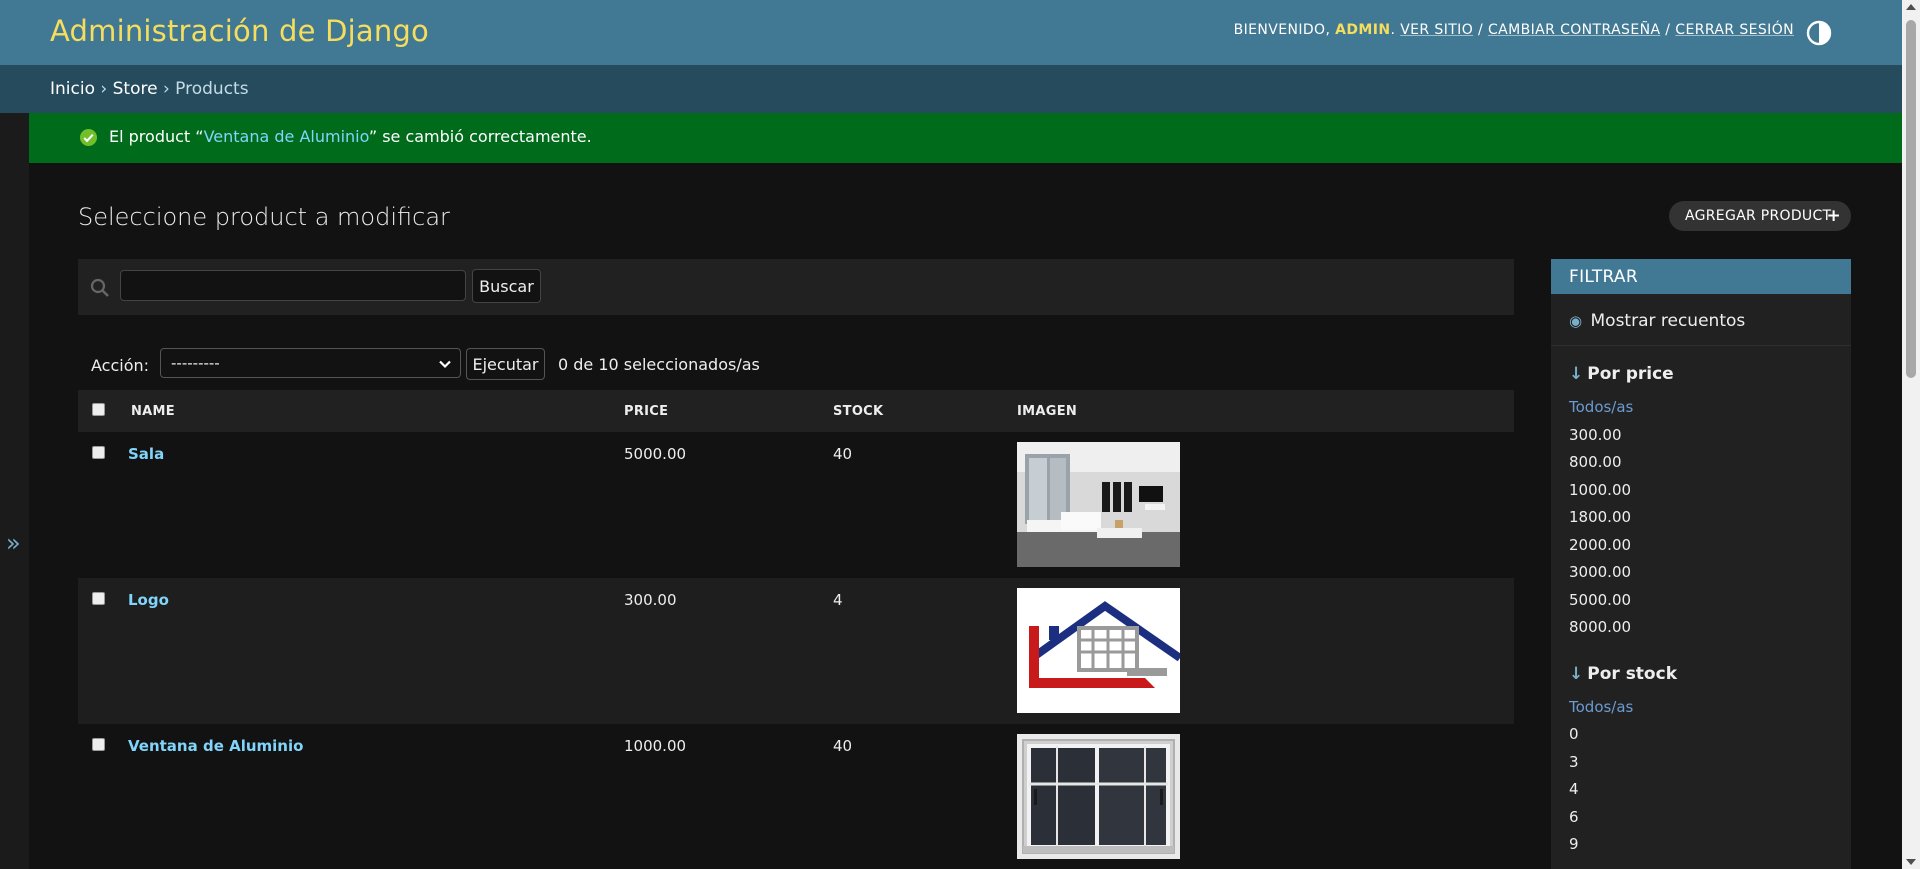  I want to click on product-price: 5000.00, so click(655, 454).